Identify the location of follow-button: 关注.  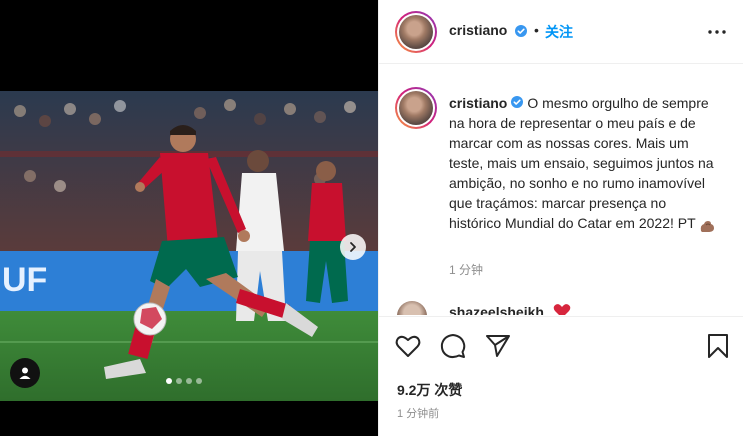
(559, 32).